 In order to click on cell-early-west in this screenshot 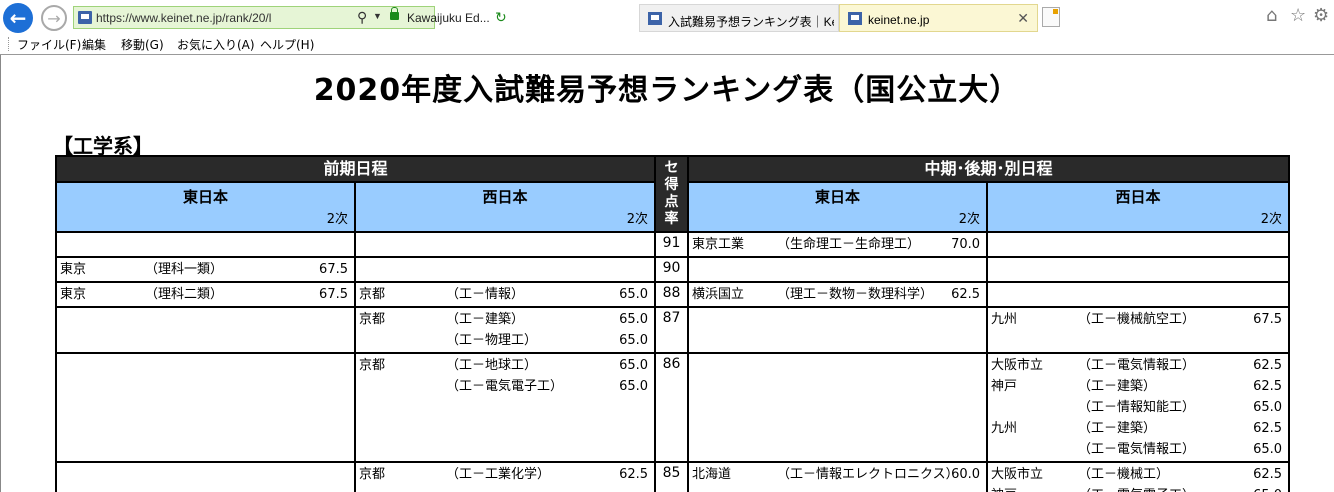, I will do `click(505, 244)`.